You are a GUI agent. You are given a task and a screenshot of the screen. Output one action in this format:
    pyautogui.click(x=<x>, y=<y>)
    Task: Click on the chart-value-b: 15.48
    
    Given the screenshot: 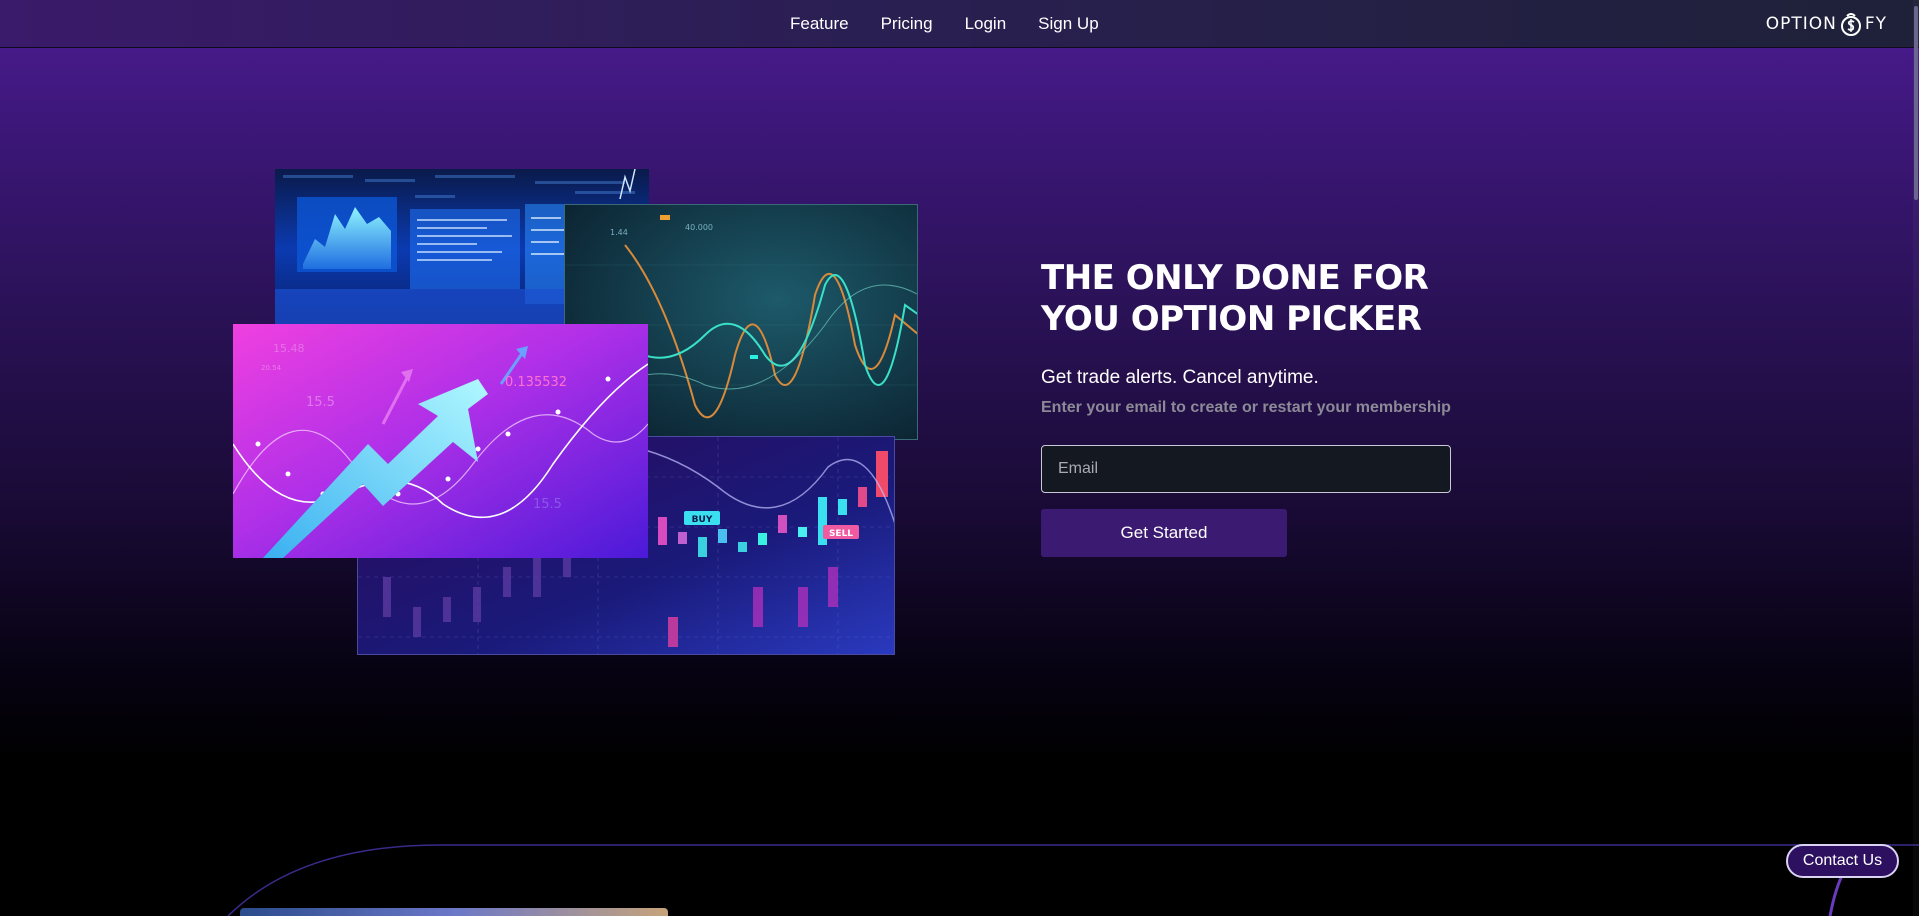 What is the action you would take?
    pyautogui.click(x=289, y=348)
    